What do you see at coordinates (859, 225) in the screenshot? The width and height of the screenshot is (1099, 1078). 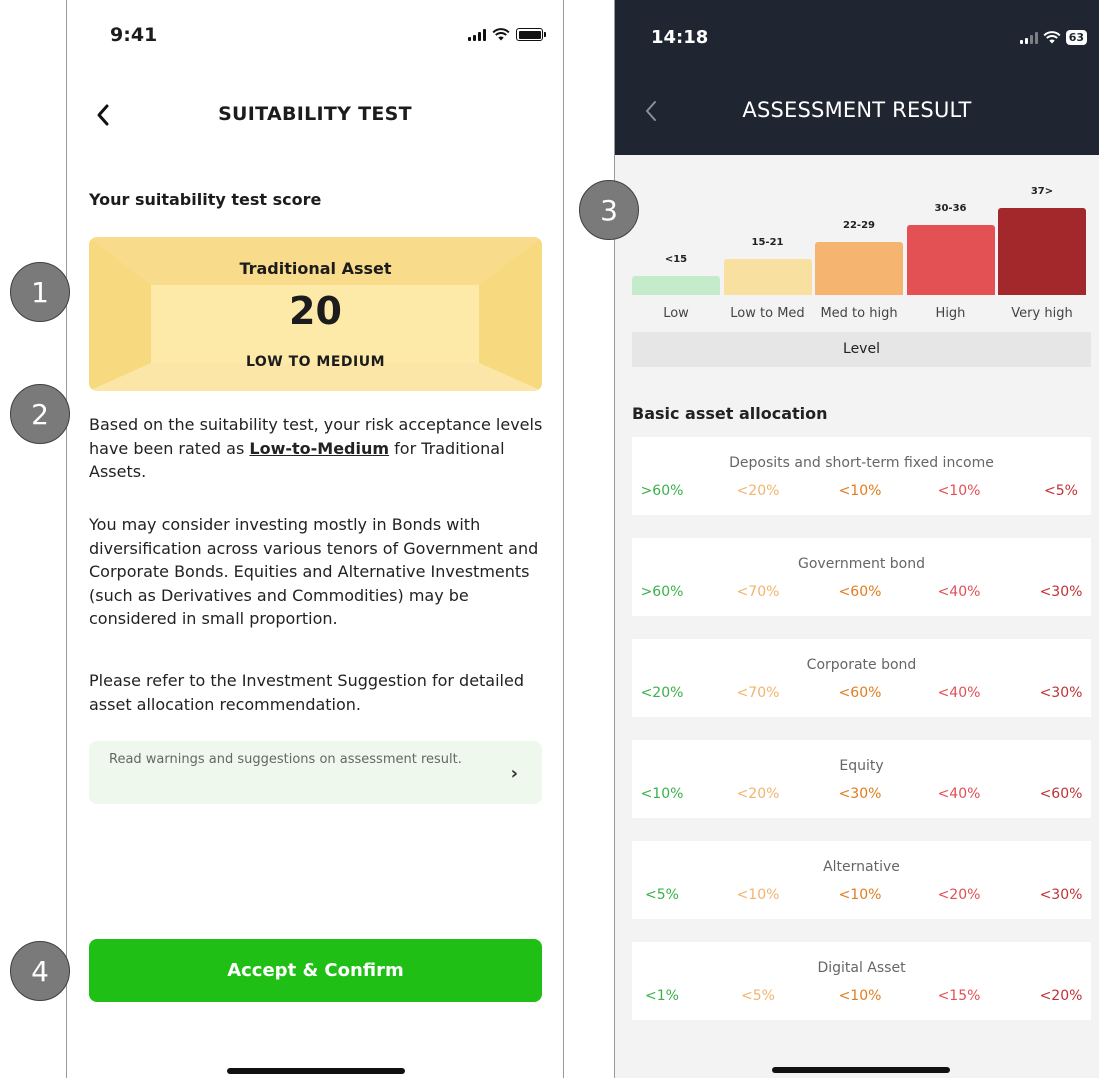 I see `level-range-label: 22-29` at bounding box center [859, 225].